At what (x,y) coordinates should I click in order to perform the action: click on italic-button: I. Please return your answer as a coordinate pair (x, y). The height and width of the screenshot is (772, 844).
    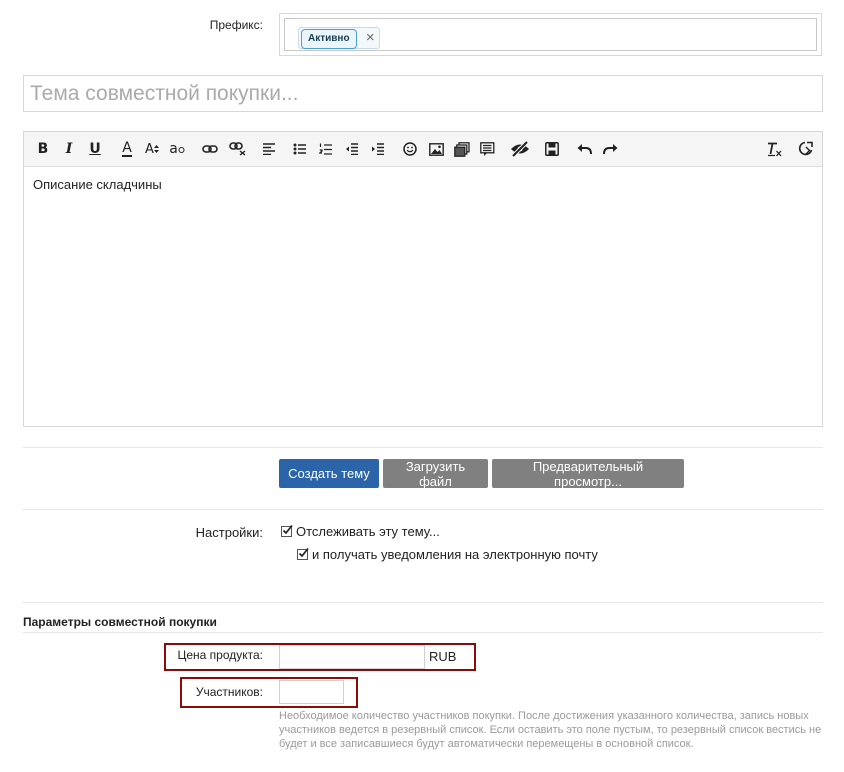
    Looking at the image, I should click on (69, 149).